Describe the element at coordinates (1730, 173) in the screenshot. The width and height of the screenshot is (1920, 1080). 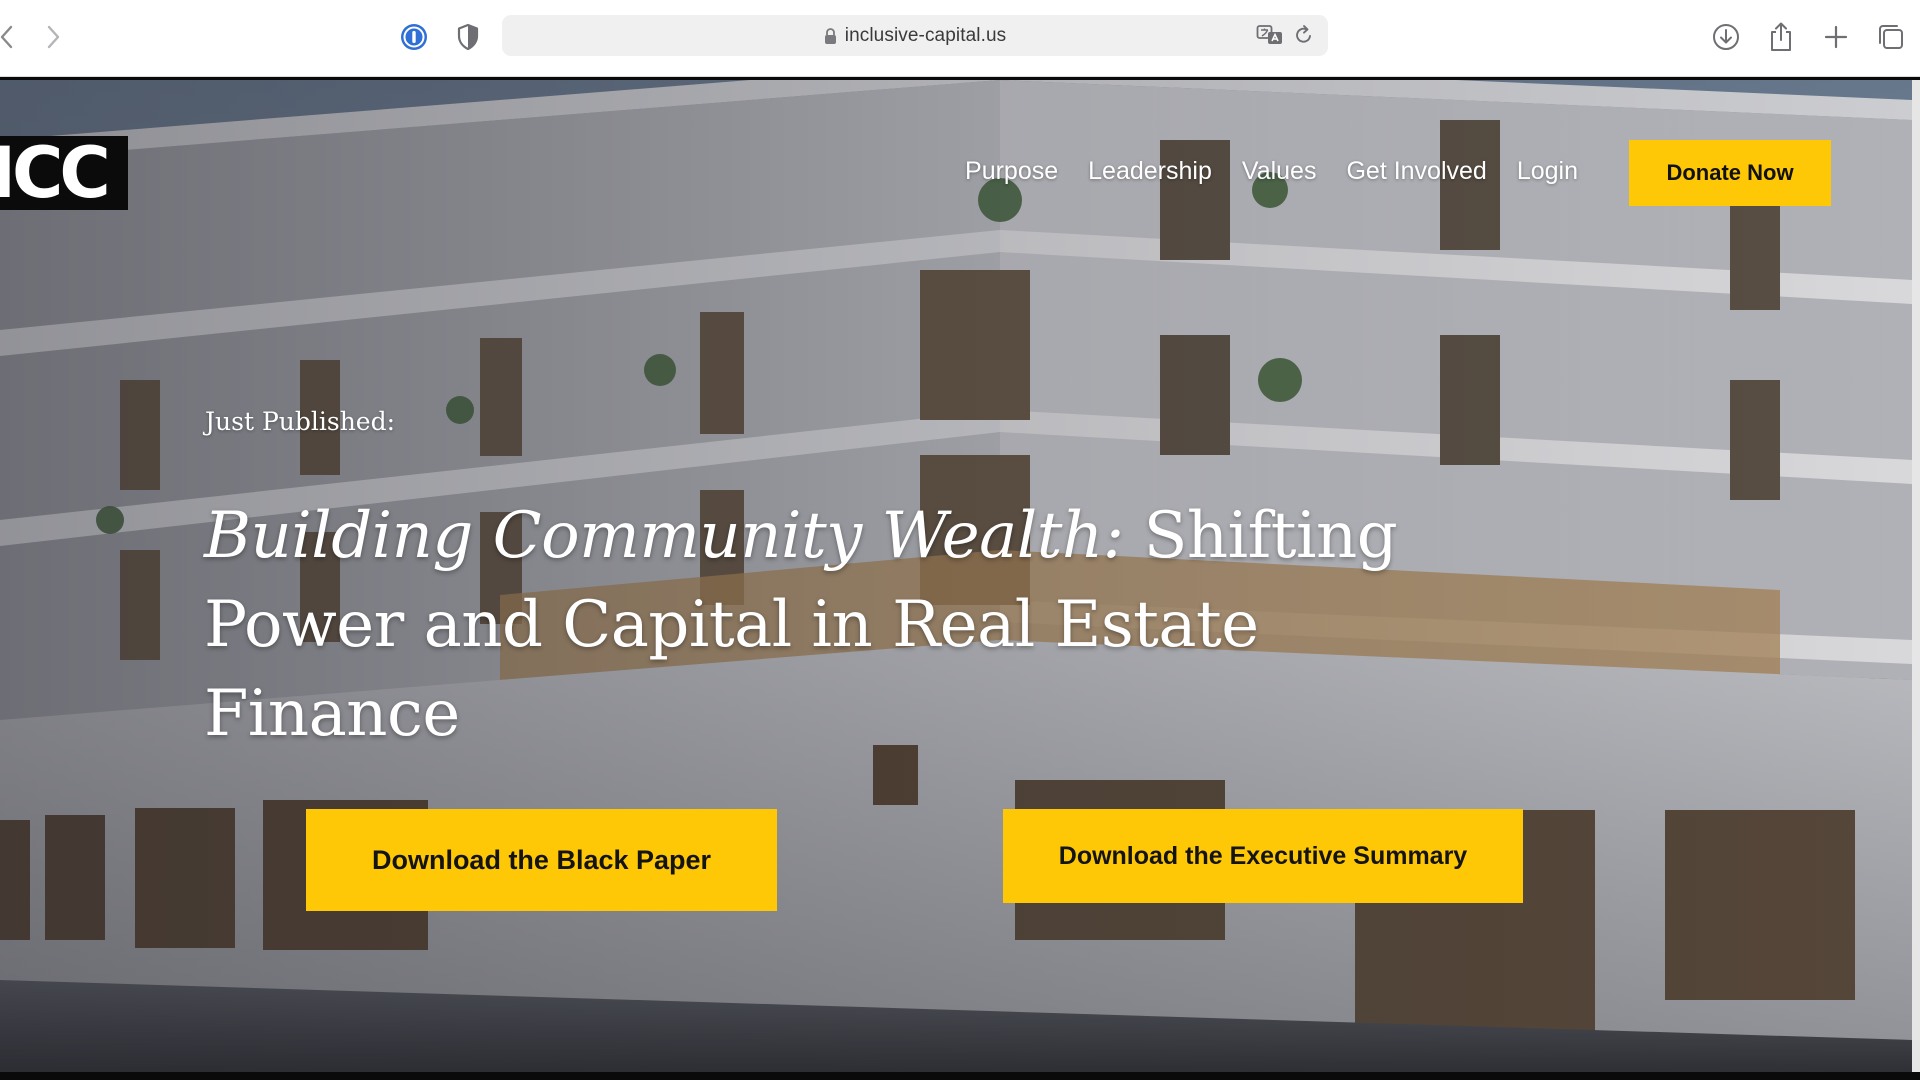
I see `donate-now-button: Donate Now` at that location.